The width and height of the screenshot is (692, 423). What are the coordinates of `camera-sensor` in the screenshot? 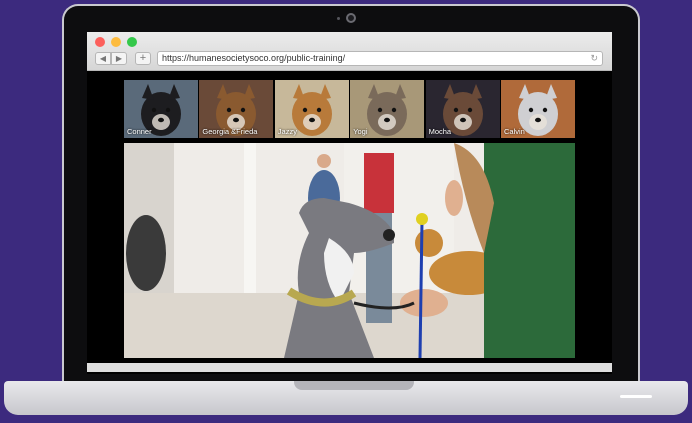 It's located at (338, 18).